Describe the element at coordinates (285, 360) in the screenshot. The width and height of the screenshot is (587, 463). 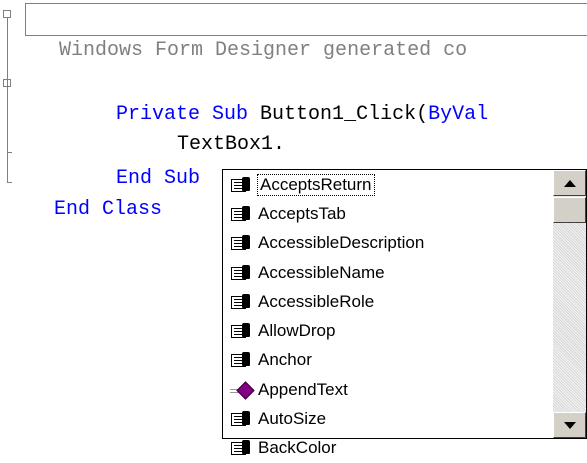
I see `member-label: Anchor` at that location.